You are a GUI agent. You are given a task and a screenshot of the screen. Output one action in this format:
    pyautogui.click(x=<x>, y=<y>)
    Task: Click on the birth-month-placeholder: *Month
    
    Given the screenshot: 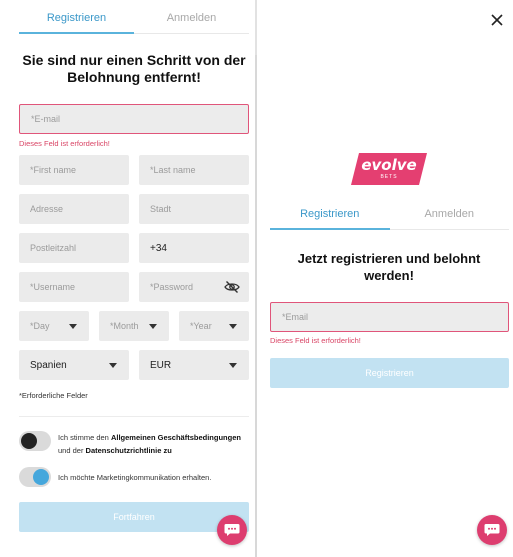 What is the action you would take?
    pyautogui.click(x=124, y=326)
    